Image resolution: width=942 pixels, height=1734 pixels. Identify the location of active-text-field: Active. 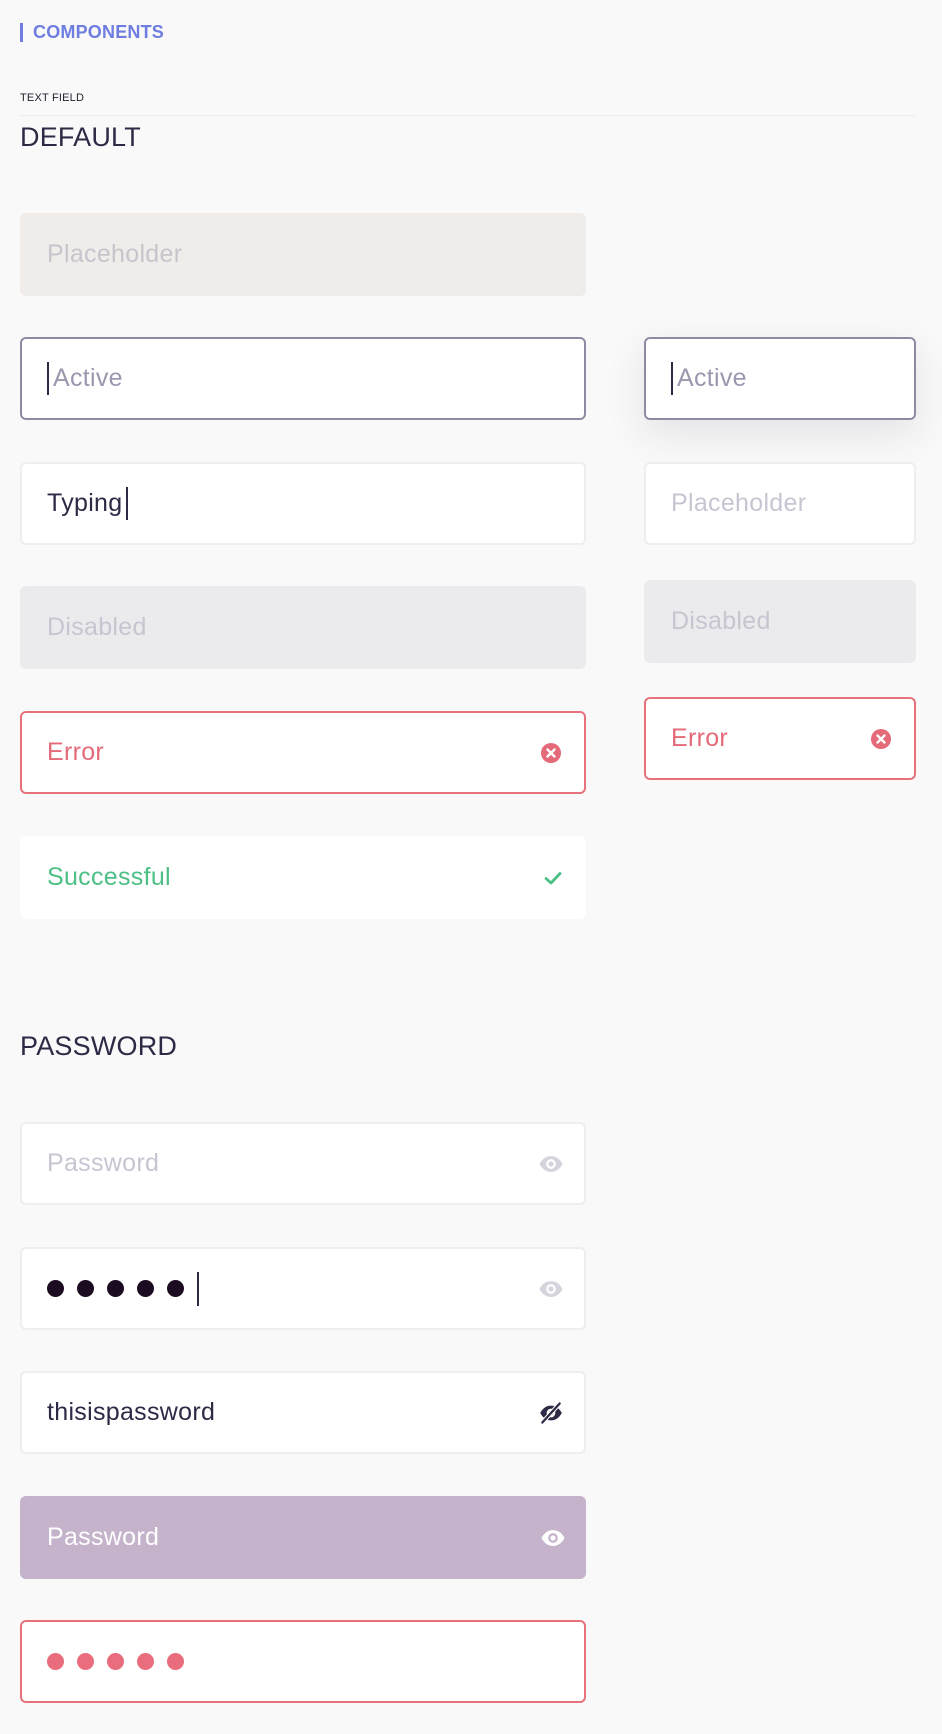
(303, 378).